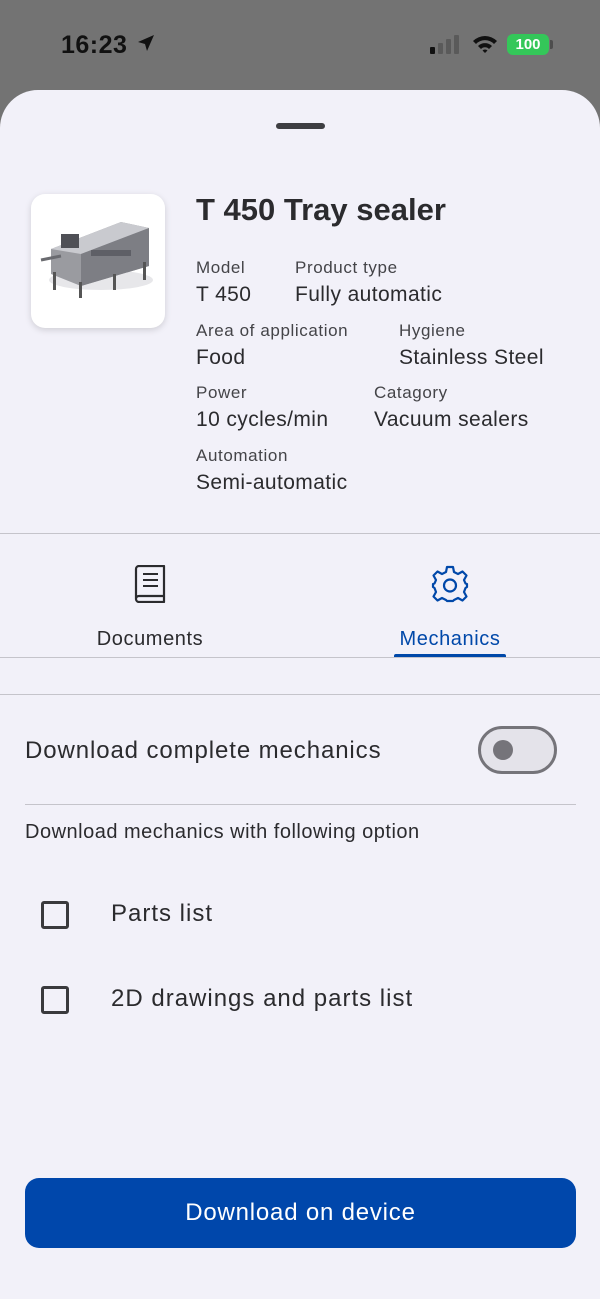 This screenshot has width=600, height=1299. Describe the element at coordinates (503, 750) in the screenshot. I see `toggle-knob` at that location.